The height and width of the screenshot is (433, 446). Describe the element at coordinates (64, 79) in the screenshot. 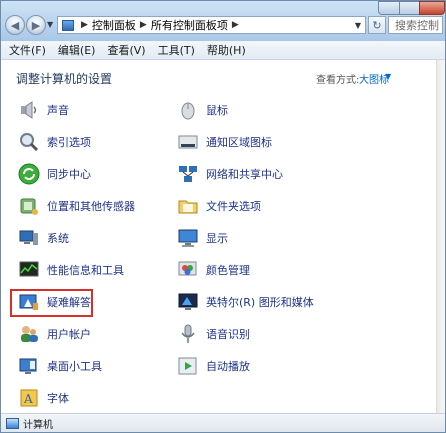

I see `page-title: 调整计算机的设置` at that location.